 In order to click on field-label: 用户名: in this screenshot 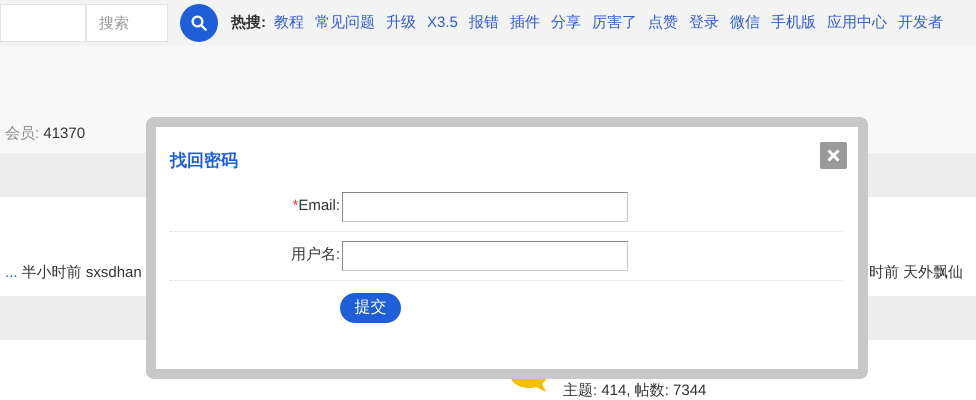, I will do `click(315, 255)`.